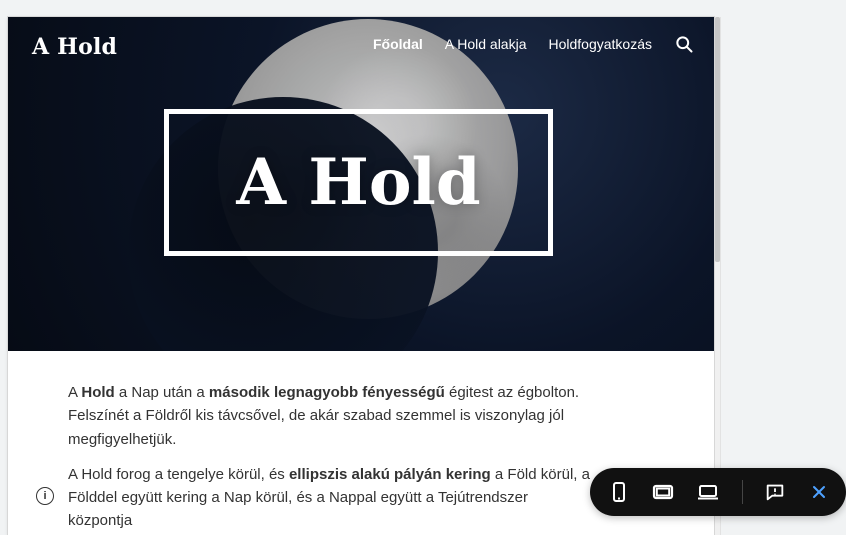 This screenshot has width=846, height=535. I want to click on laptop-view-button, so click(708, 492).